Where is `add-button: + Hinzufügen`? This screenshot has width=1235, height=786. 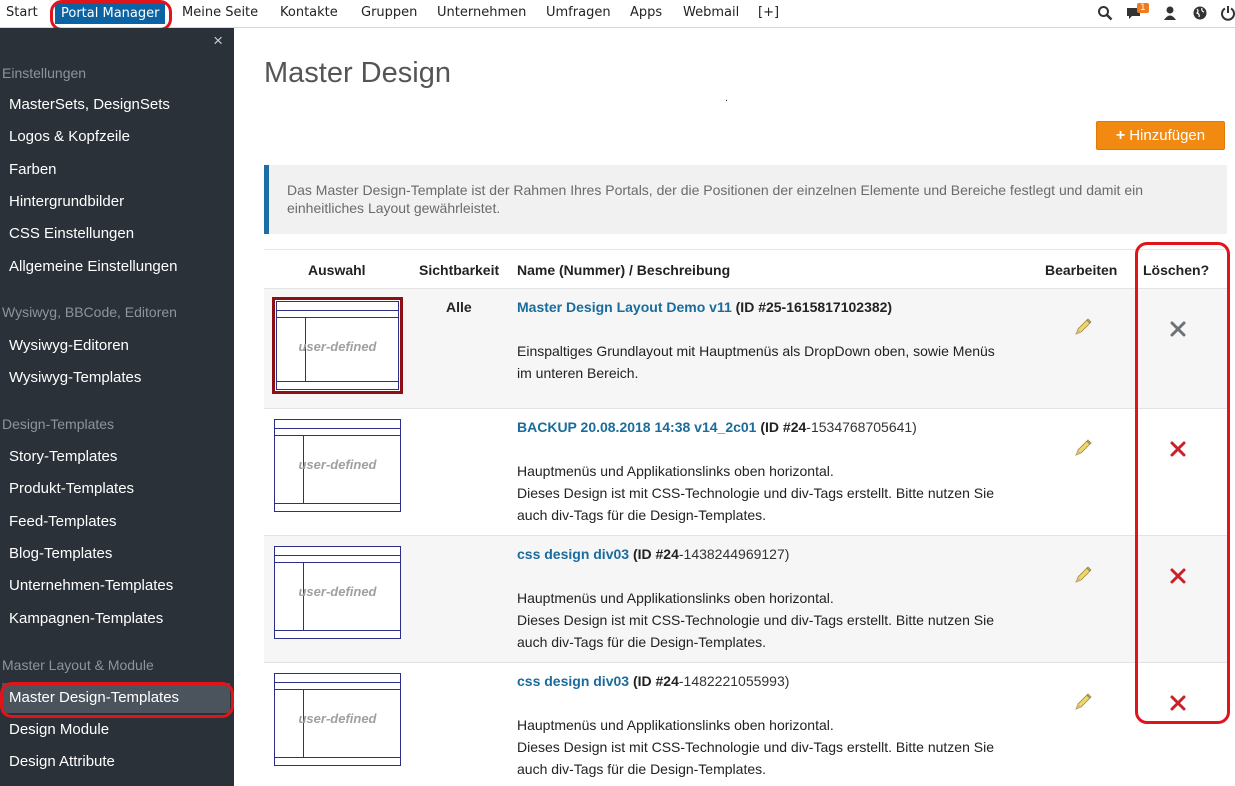
add-button: + Hinzufügen is located at coordinates (1160, 135).